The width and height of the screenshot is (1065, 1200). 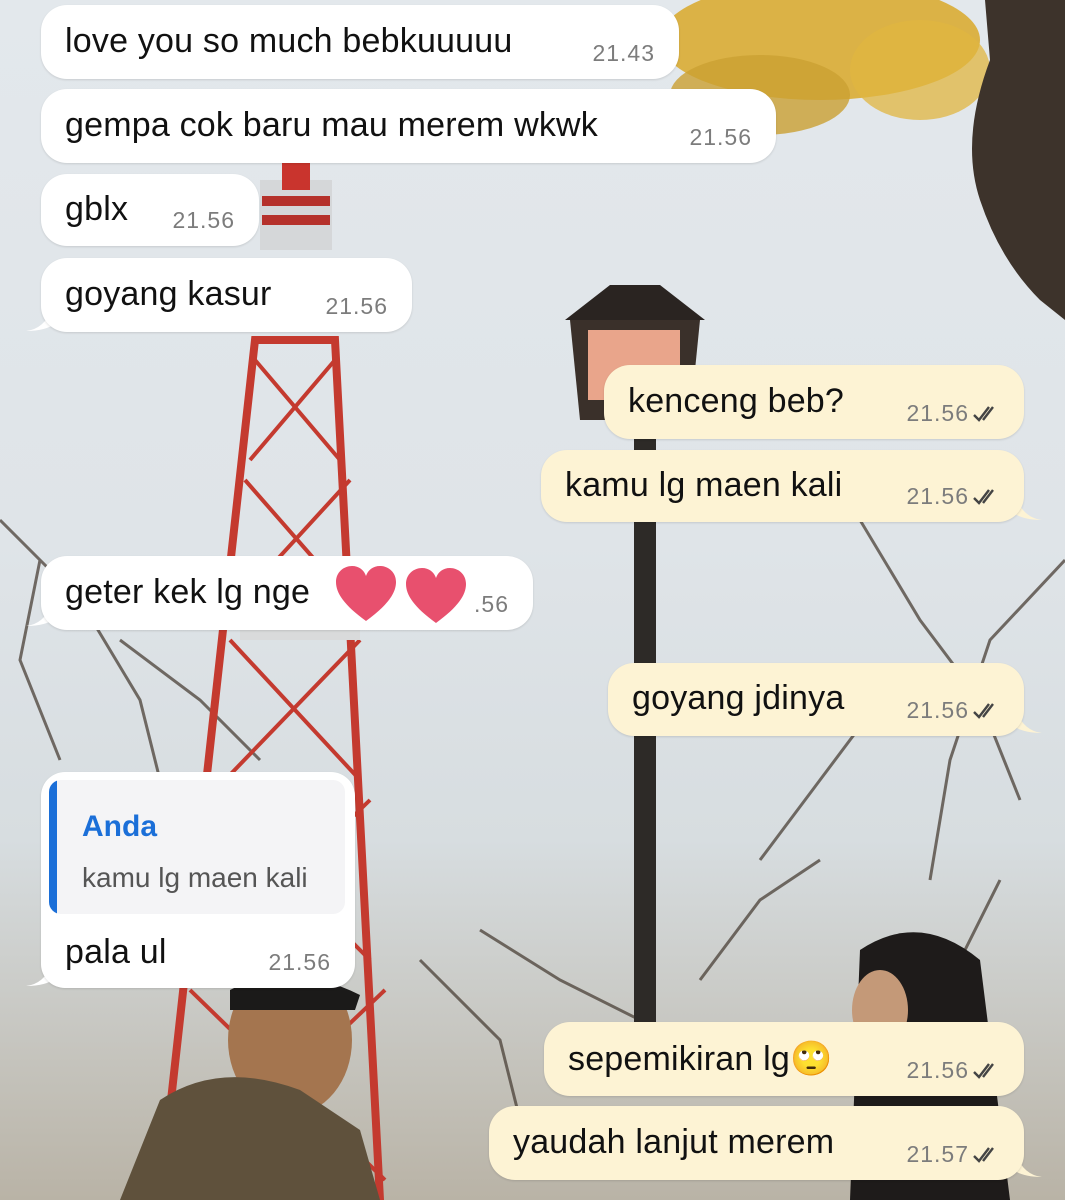 I want to click on outgoing-message: sepemikiran lg🙄 21.56, so click(x=784, y=1059).